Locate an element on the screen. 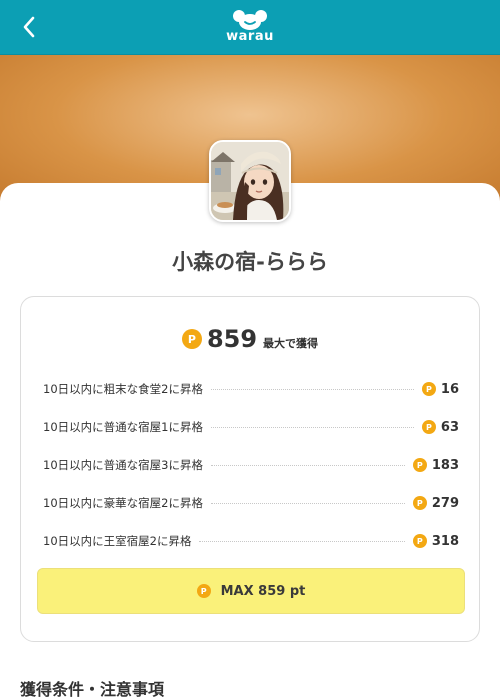 The height and width of the screenshot is (700, 500). reward-row: 10日以内に普通な宿屋1に昇格 P 63 is located at coordinates (251, 427).